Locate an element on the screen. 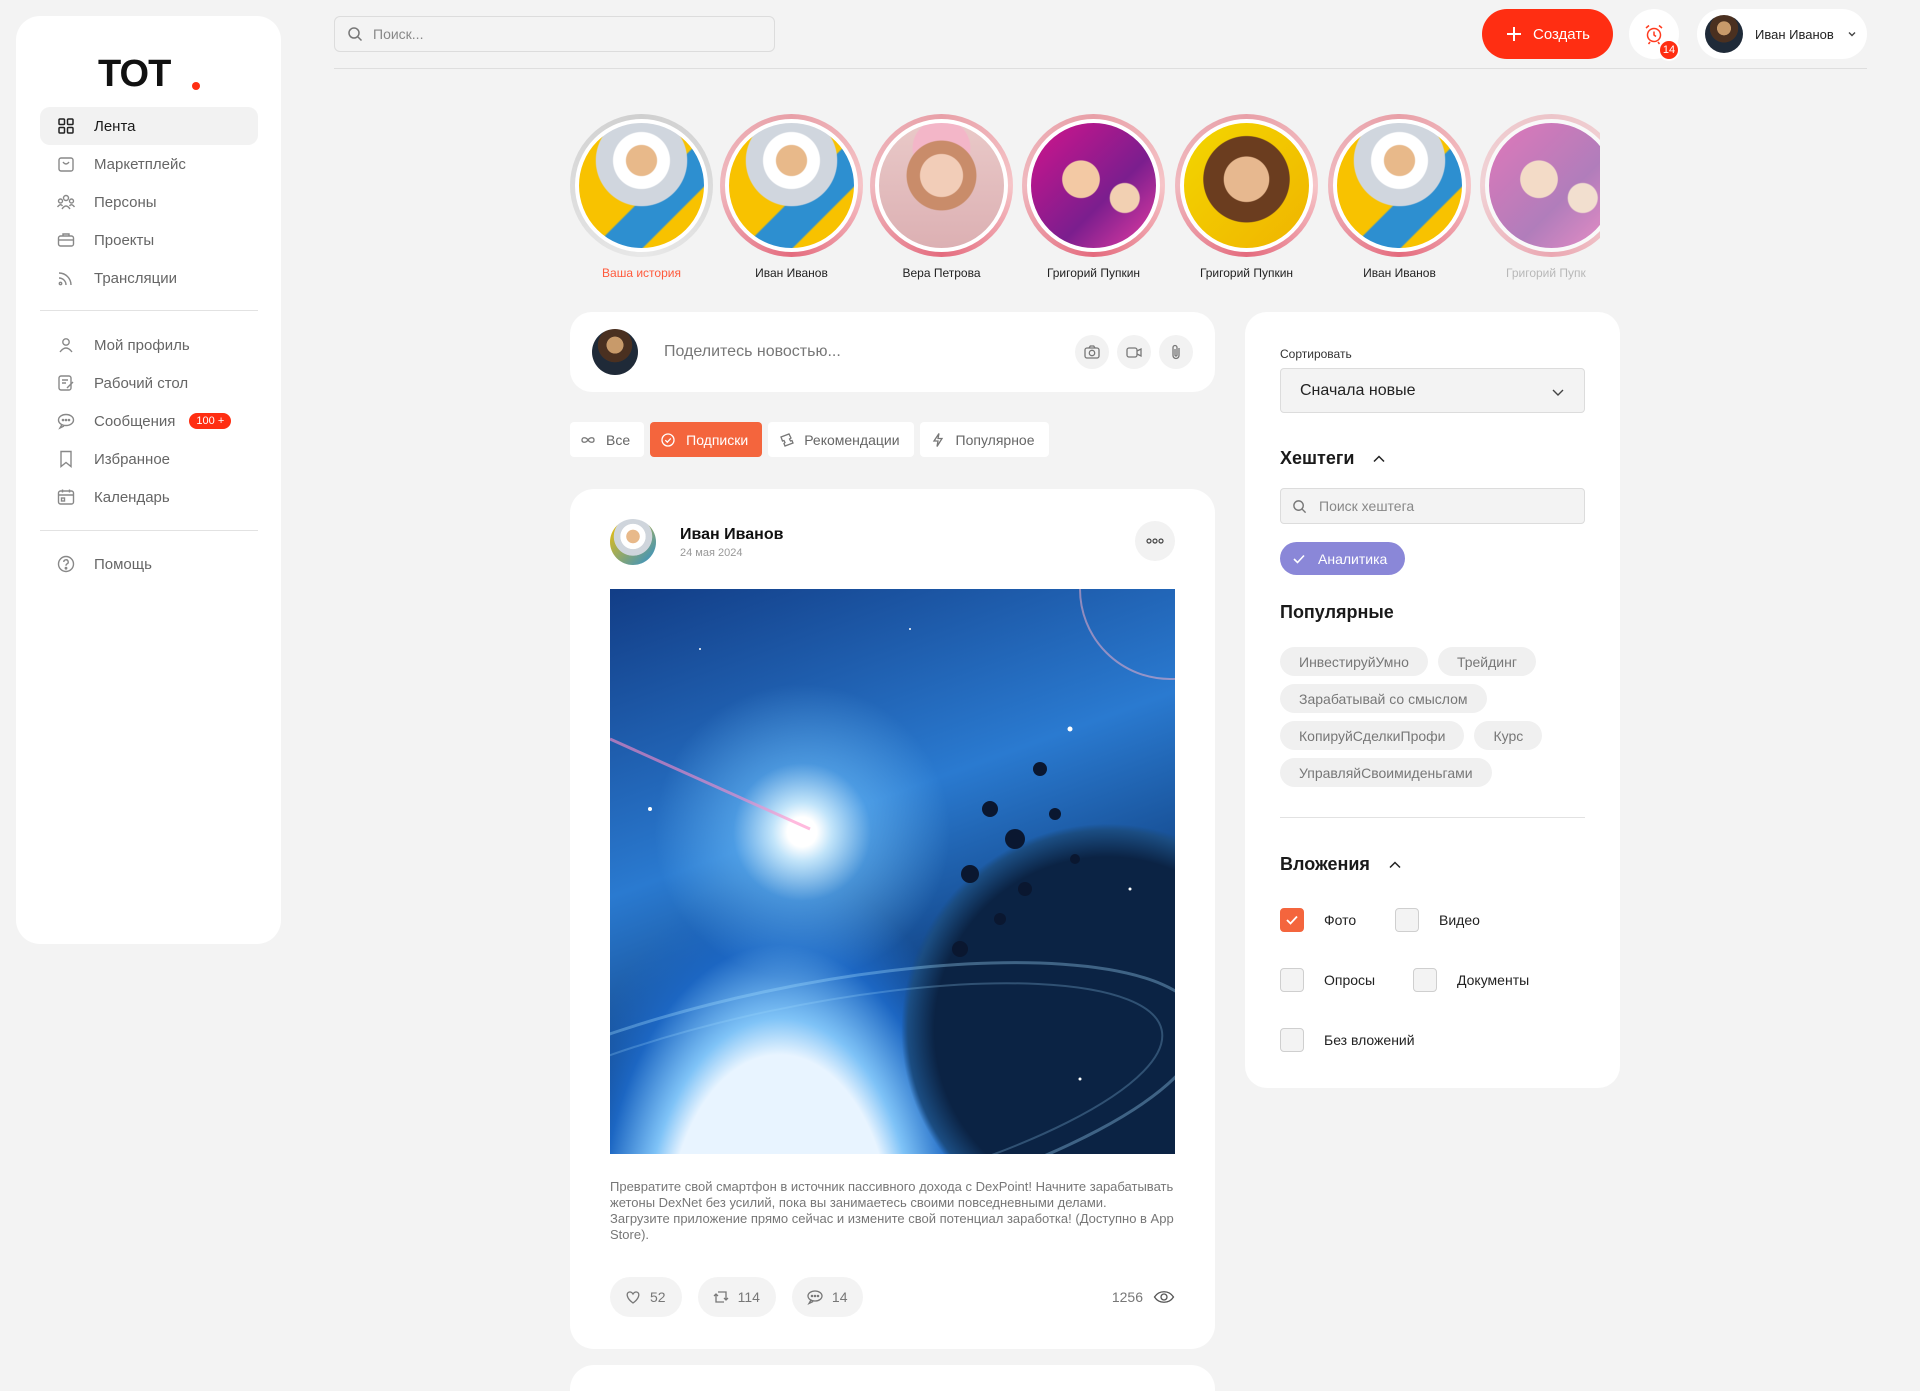 The width and height of the screenshot is (1920, 1391). story-item: Вера Петрова is located at coordinates (941, 197).